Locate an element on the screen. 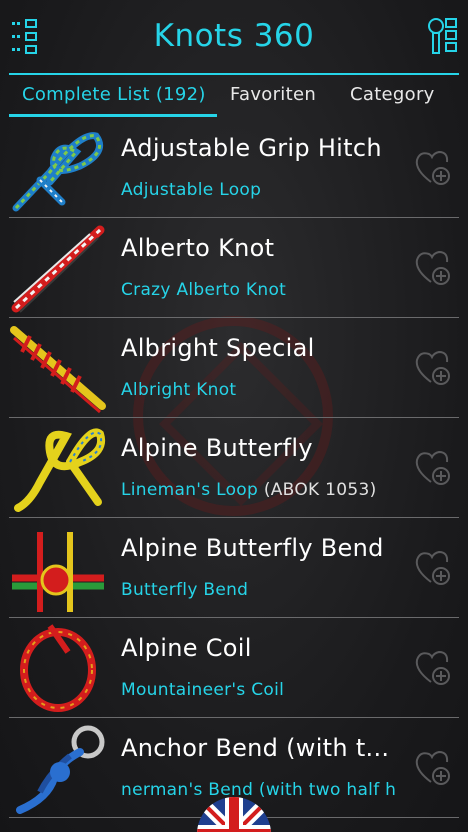 This screenshot has width=468, height=832. knot-alias: Lineman's Loop (ABOK 1053) is located at coordinates (249, 490).